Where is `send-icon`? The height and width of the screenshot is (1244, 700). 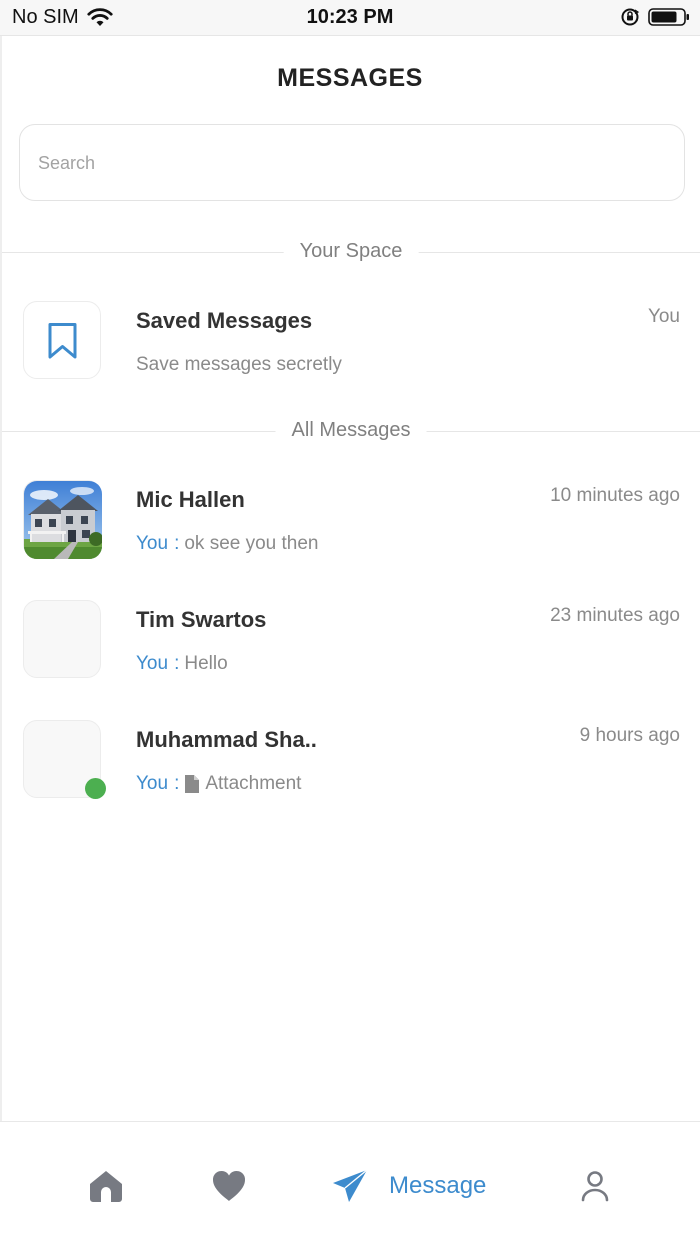 send-icon is located at coordinates (350, 1185).